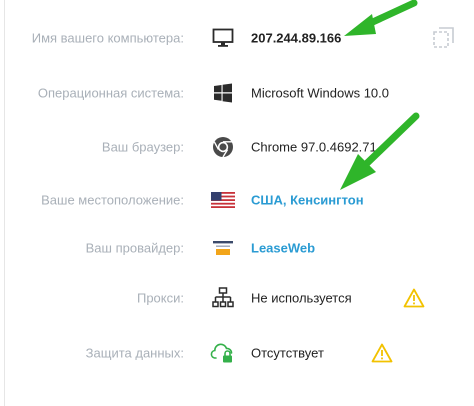  Describe the element at coordinates (223, 147) in the screenshot. I see `chrome-logo-icon` at that location.